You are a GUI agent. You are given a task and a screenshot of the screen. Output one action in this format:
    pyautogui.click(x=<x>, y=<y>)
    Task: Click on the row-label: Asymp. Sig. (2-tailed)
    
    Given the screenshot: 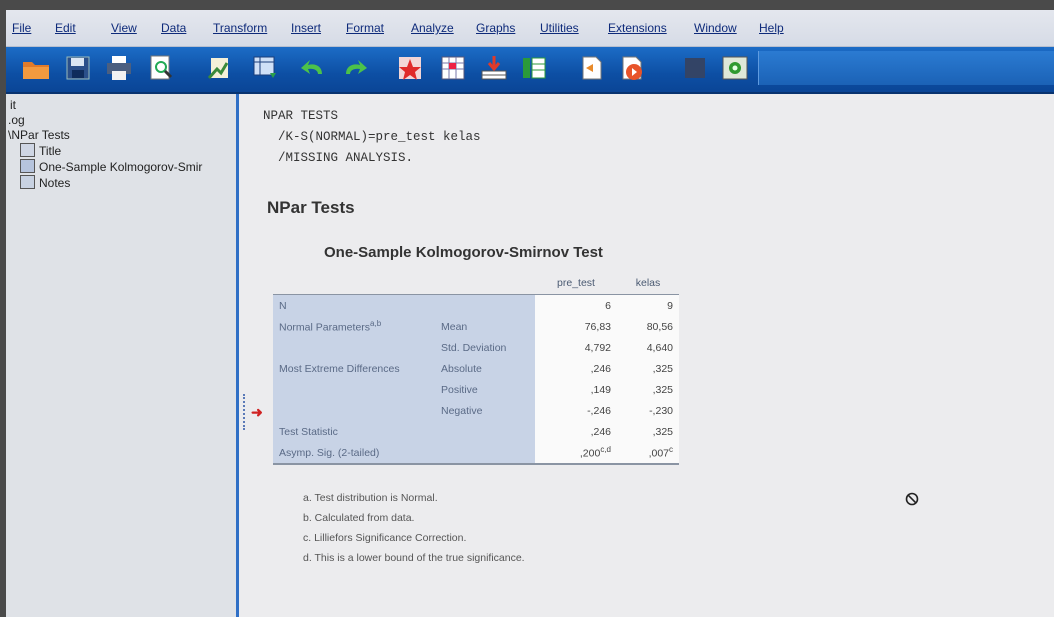 What is the action you would take?
    pyautogui.click(x=404, y=453)
    